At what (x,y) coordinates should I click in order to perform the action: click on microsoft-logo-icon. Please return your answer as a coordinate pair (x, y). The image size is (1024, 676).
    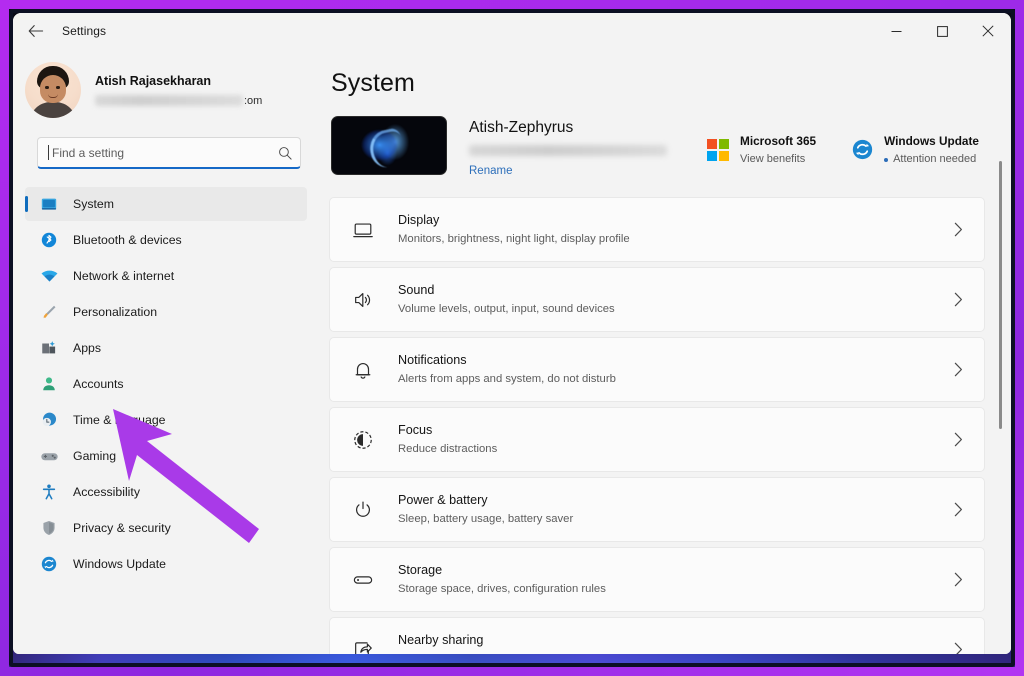
    Looking at the image, I should click on (718, 150).